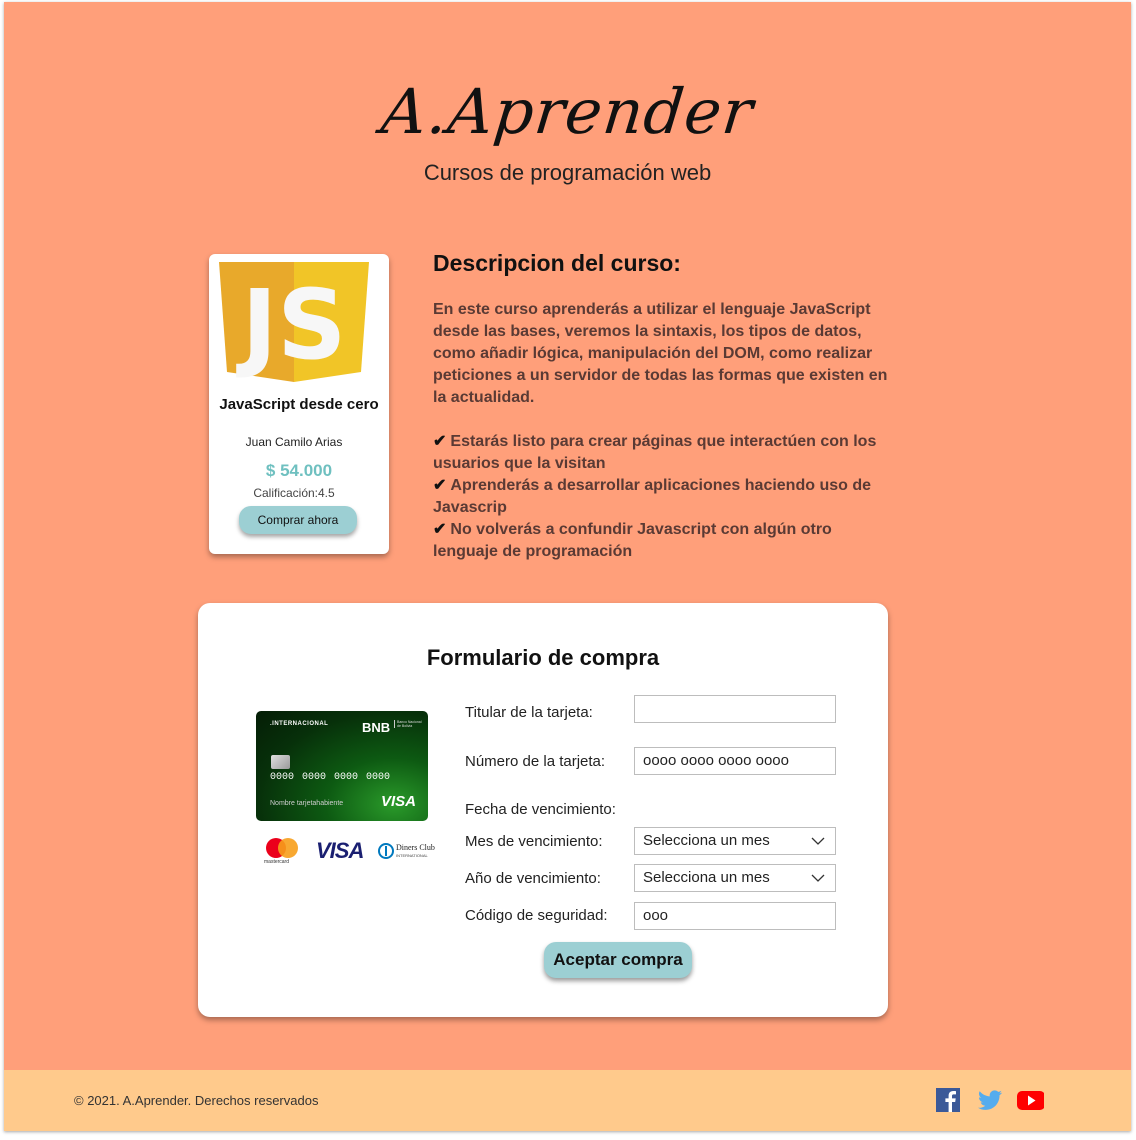 The height and width of the screenshot is (1140, 1136). Describe the element at coordinates (412, 855) in the screenshot. I see `diners-club-sublabel: INTERNATIONAL` at that location.